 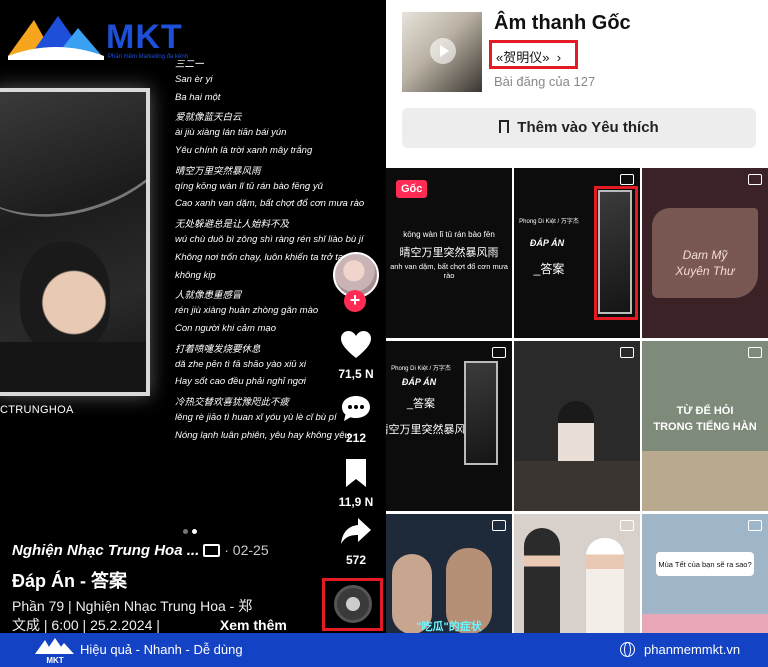 What do you see at coordinates (588, 127) in the screenshot?
I see `add-favorite-label: Thêm vào Yêu thích` at bounding box center [588, 127].